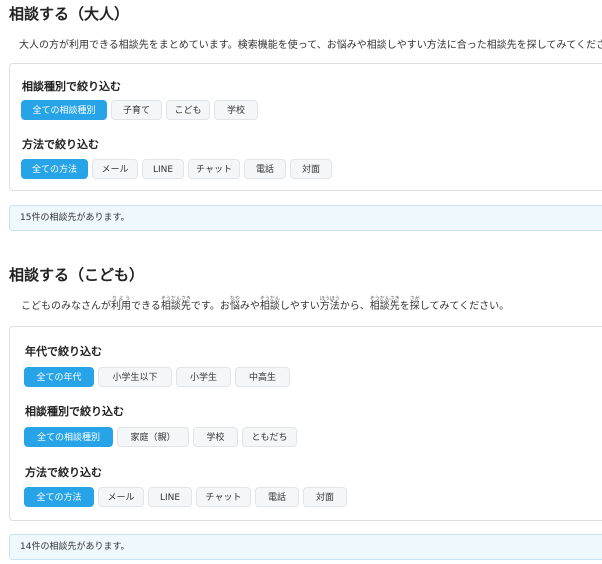 This screenshot has width=602, height=564. I want to click on adult-type-chip-children: こども, so click(188, 110).